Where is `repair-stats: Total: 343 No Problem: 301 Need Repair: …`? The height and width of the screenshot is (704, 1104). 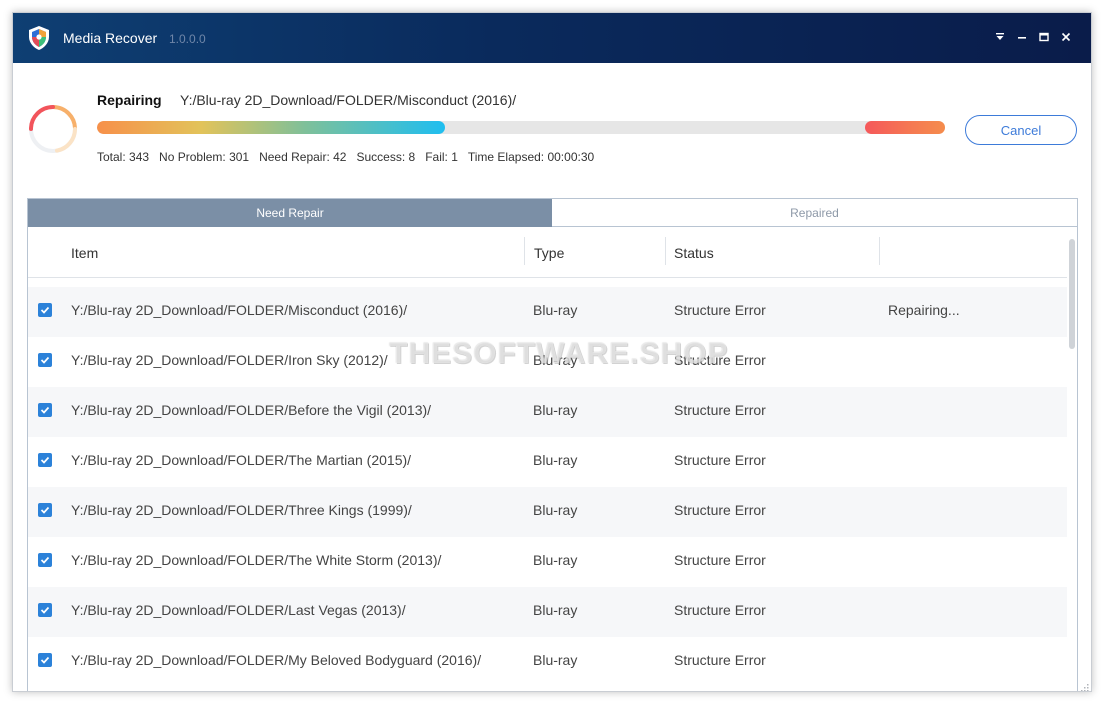 repair-stats: Total: 343 No Problem: 301 Need Repair: … is located at coordinates (345, 157).